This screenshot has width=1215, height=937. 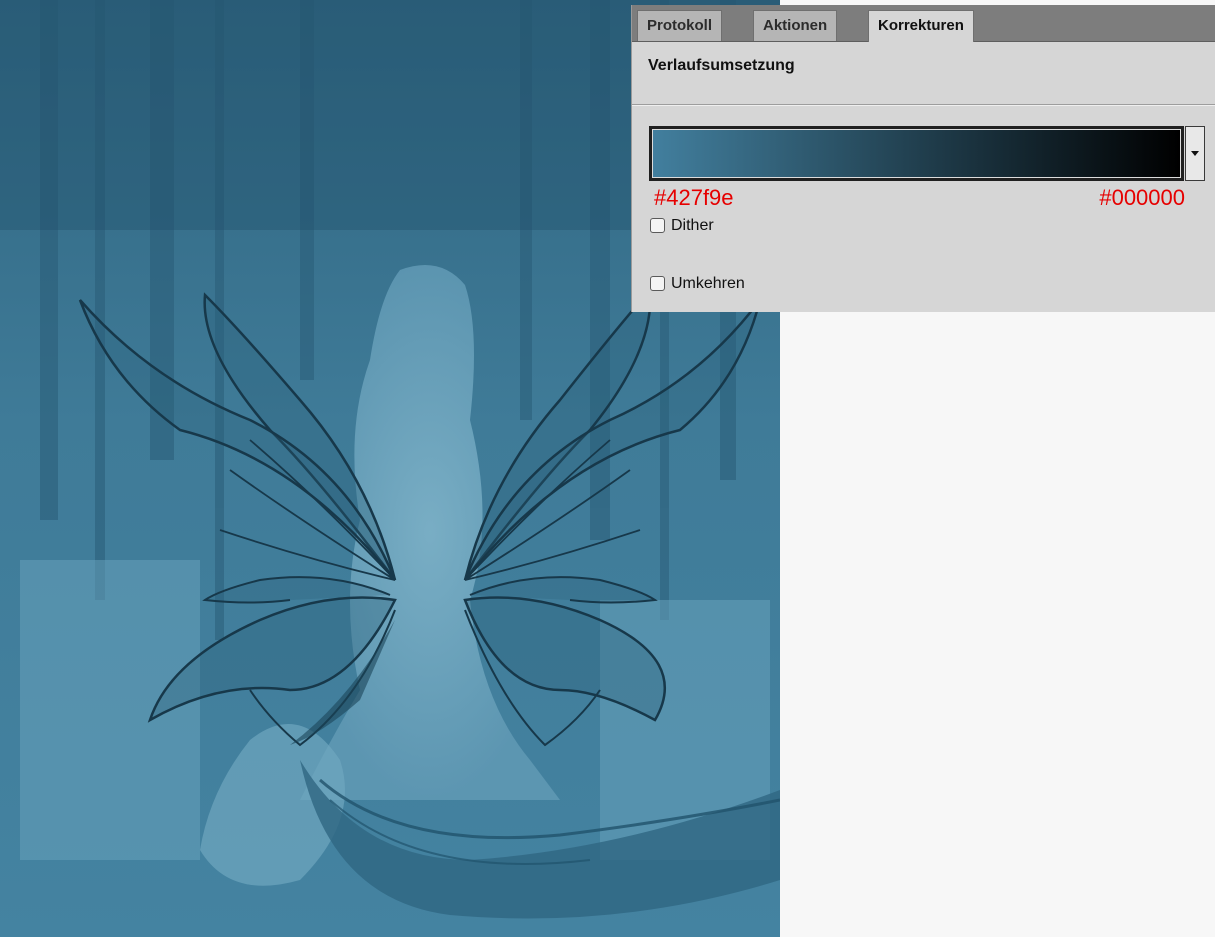 I want to click on dither-label: Dither, so click(x=692, y=225).